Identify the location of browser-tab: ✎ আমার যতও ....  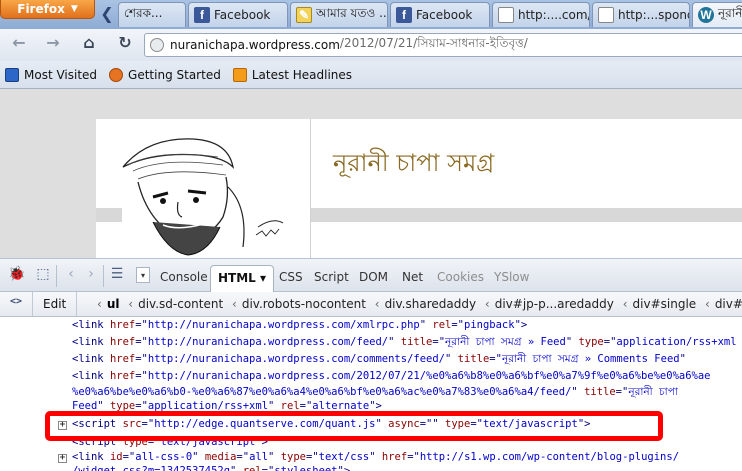
(339, 14).